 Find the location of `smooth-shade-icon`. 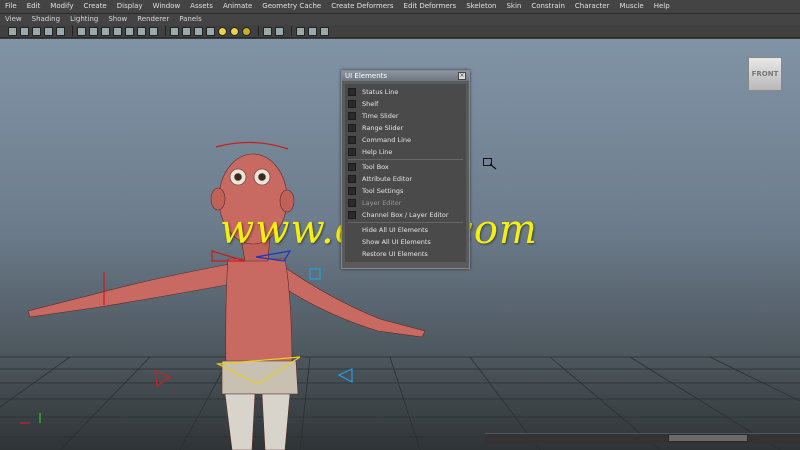

smooth-shade-icon is located at coordinates (186, 31).